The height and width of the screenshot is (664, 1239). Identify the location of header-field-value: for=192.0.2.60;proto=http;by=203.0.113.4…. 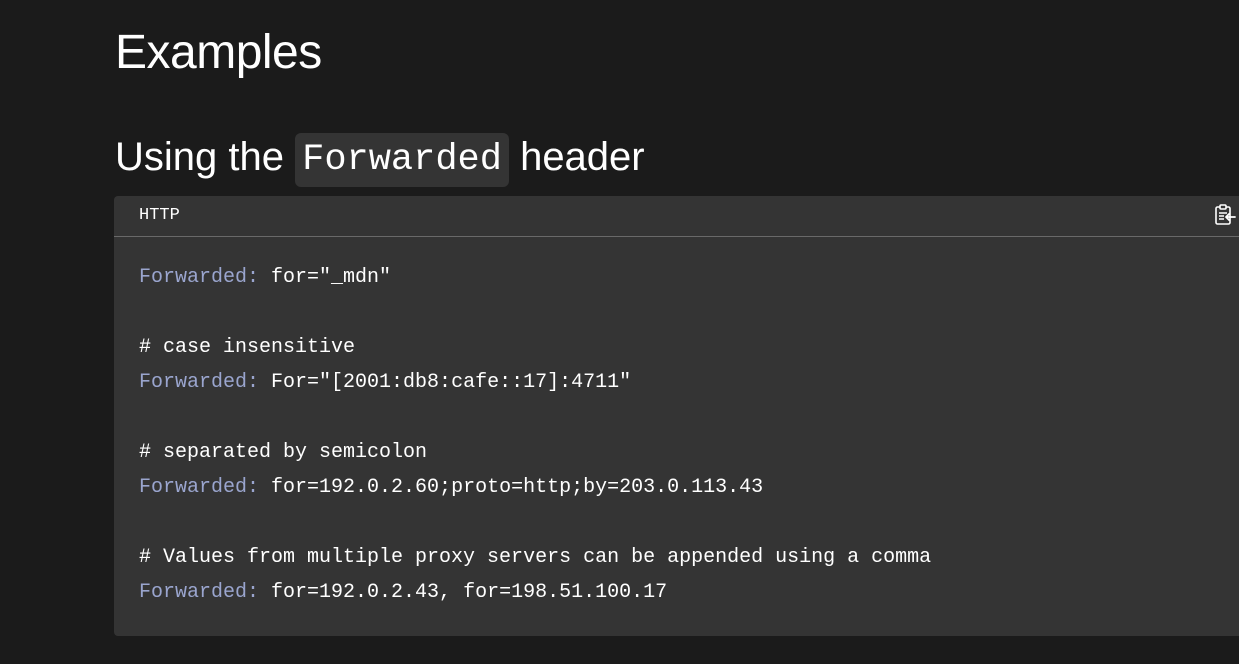
(511, 487).